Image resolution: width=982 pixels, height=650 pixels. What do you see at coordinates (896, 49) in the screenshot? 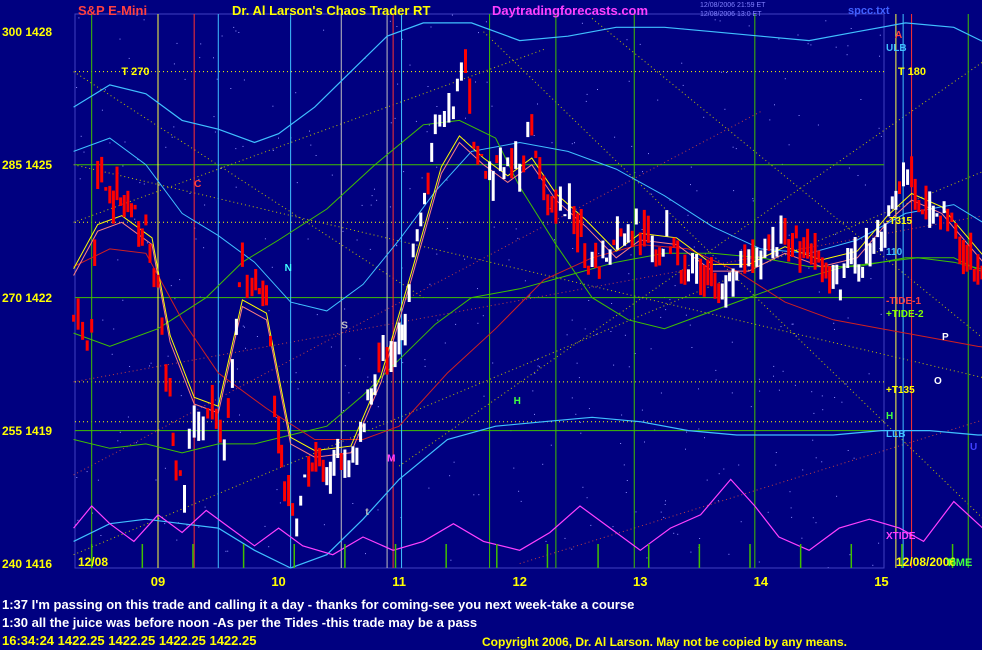
I see `right-level-label: ULB` at bounding box center [896, 49].